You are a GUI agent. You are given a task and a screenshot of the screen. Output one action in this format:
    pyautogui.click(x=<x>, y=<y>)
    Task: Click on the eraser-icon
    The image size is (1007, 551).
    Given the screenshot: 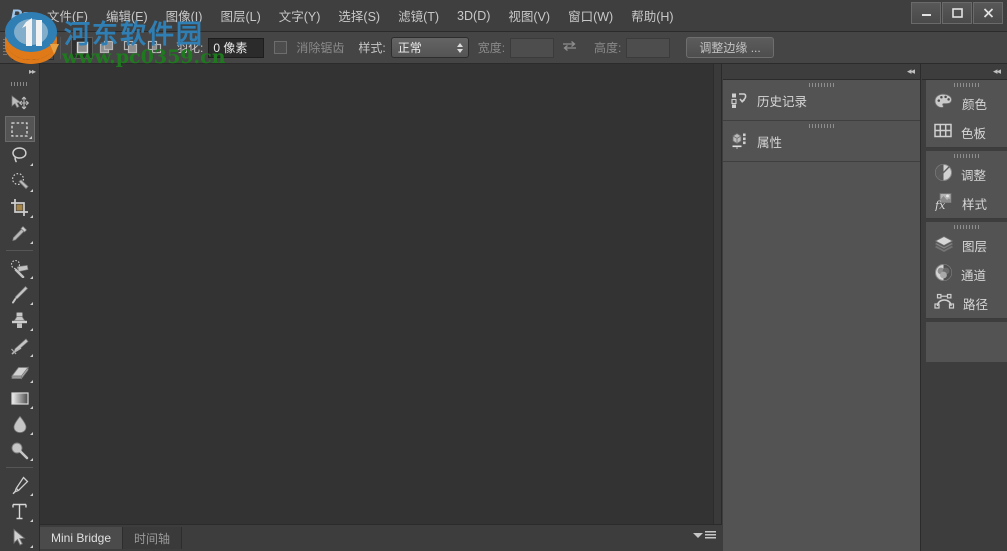 What is the action you would take?
    pyautogui.click(x=19, y=372)
    